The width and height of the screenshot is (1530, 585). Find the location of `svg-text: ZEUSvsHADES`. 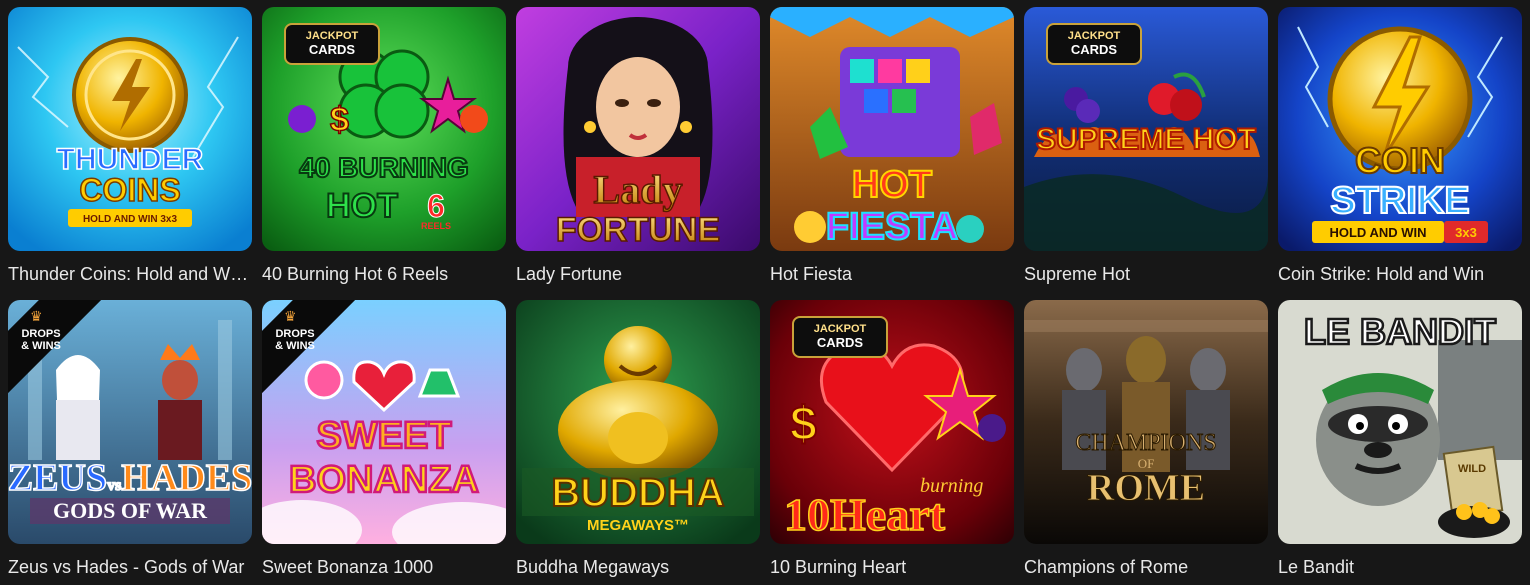

svg-text: ZEUSvsHADES is located at coordinates (130, 478).